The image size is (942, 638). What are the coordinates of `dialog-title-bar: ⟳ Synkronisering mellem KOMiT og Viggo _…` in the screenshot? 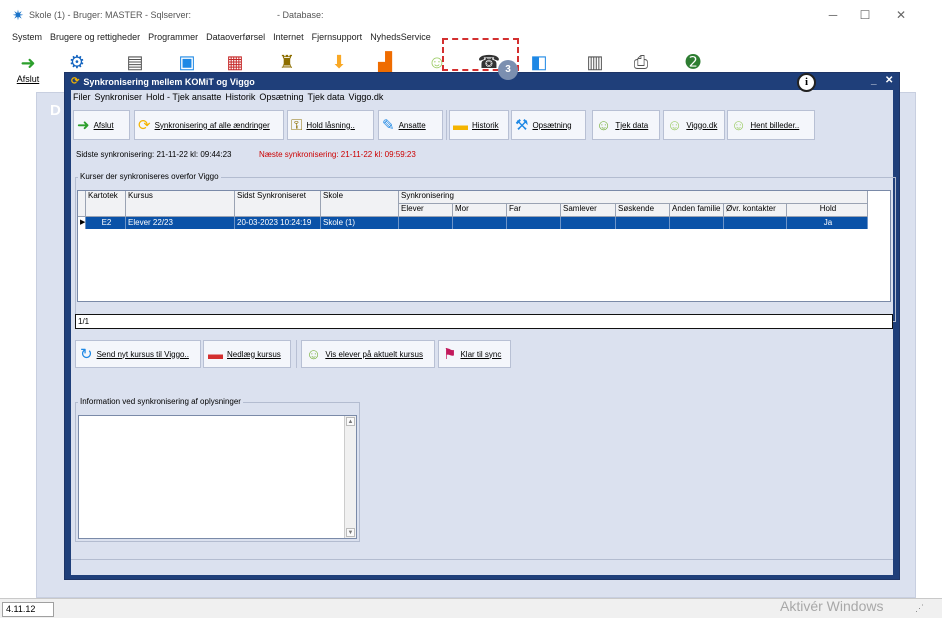 It's located at (482, 81).